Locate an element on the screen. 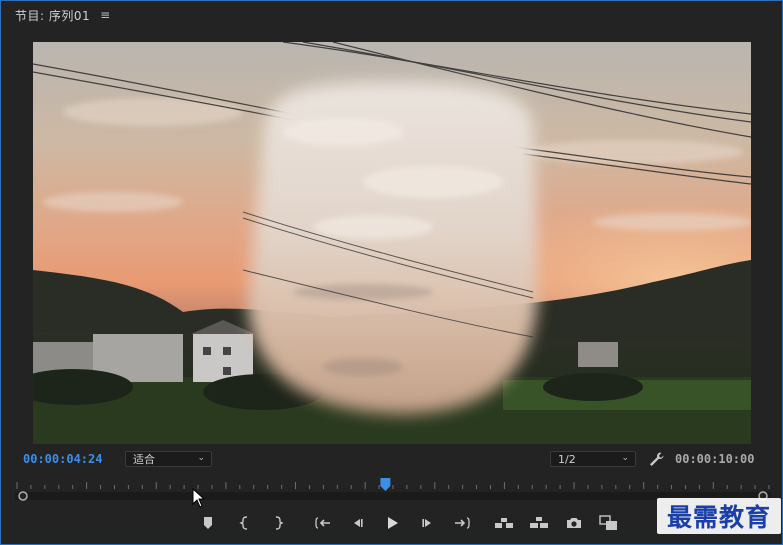 This screenshot has width=783, height=545. play-button is located at coordinates (392, 523).